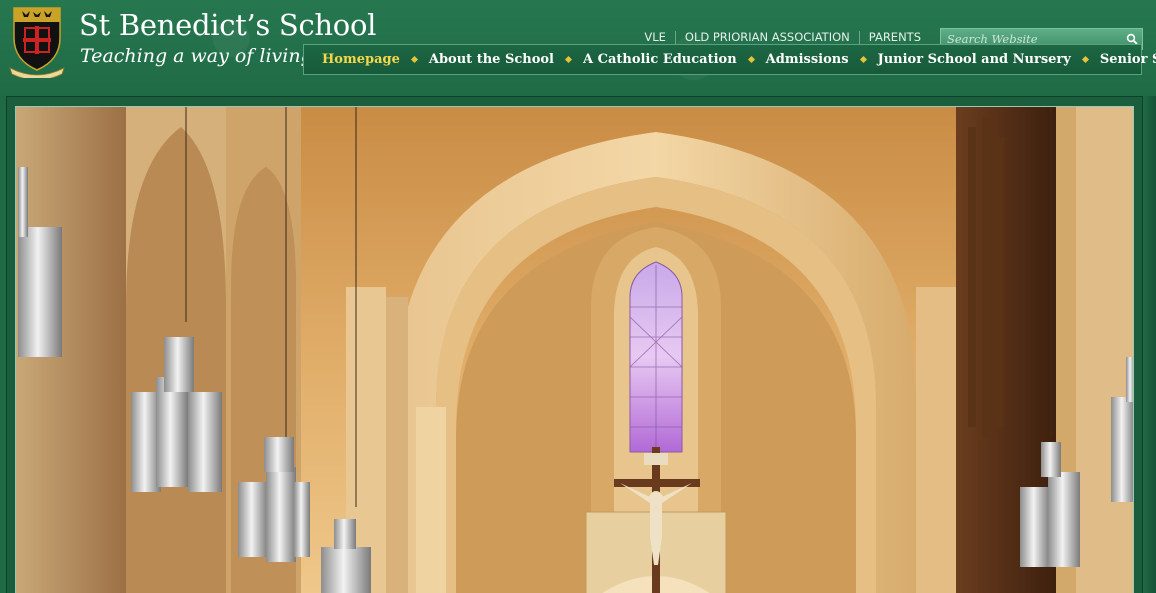 This screenshot has width=1156, height=593. What do you see at coordinates (807, 59) in the screenshot?
I see `nav-item-admissions: Admissions` at bounding box center [807, 59].